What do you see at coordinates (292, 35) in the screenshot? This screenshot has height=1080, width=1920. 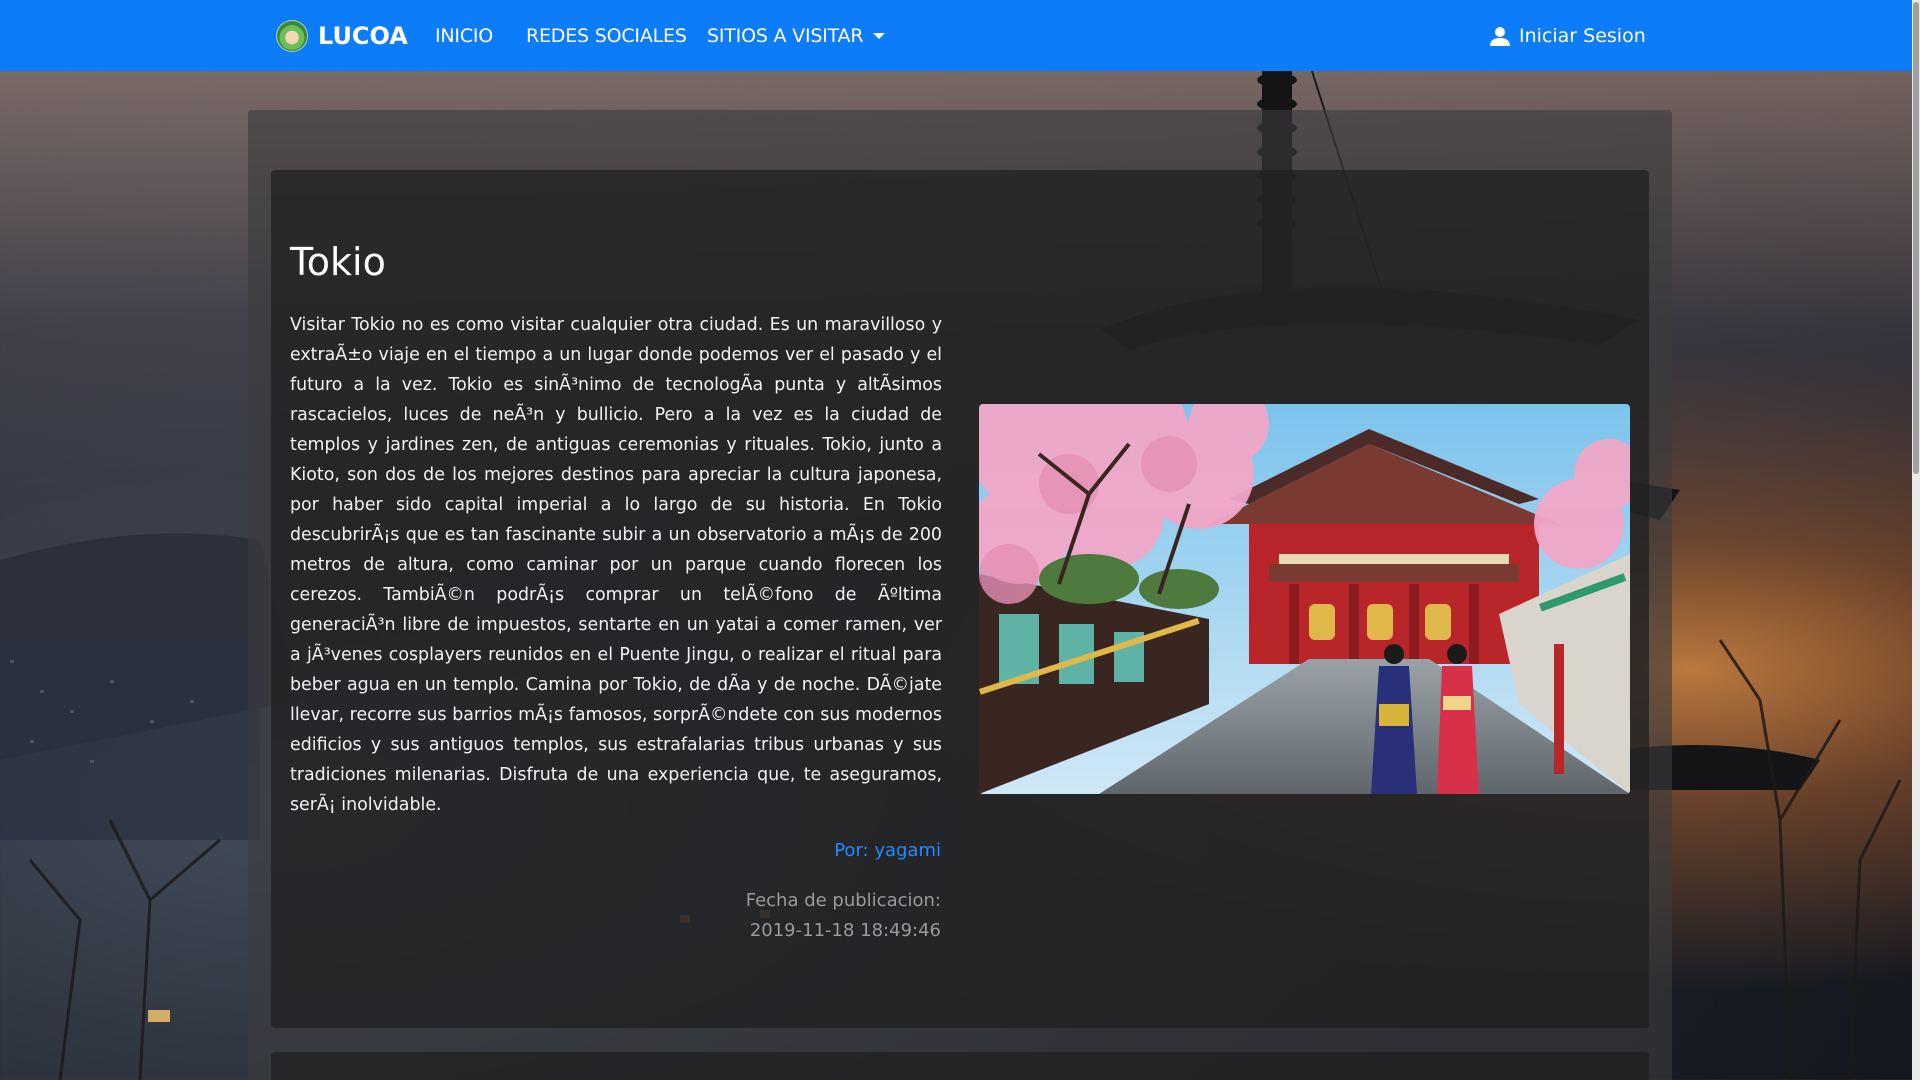 I see `lucoa-logo-icon` at bounding box center [292, 35].